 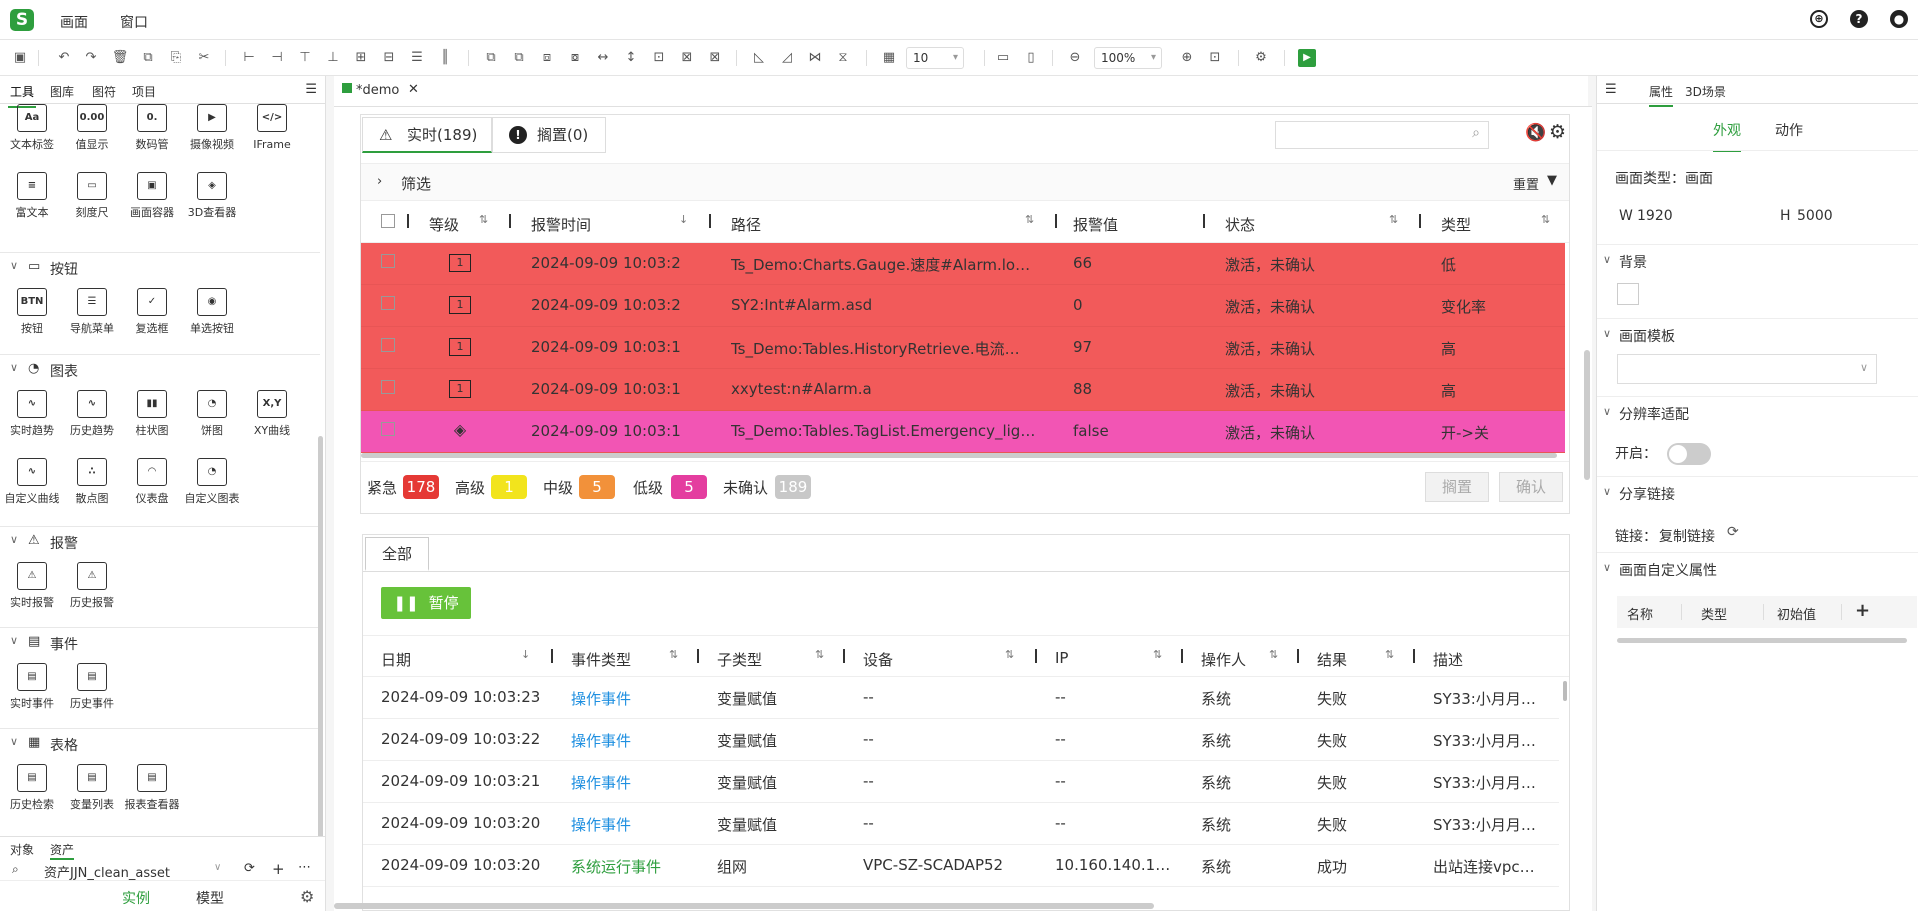 I want to click on align-top-icon: ⊤, so click(x=305, y=58).